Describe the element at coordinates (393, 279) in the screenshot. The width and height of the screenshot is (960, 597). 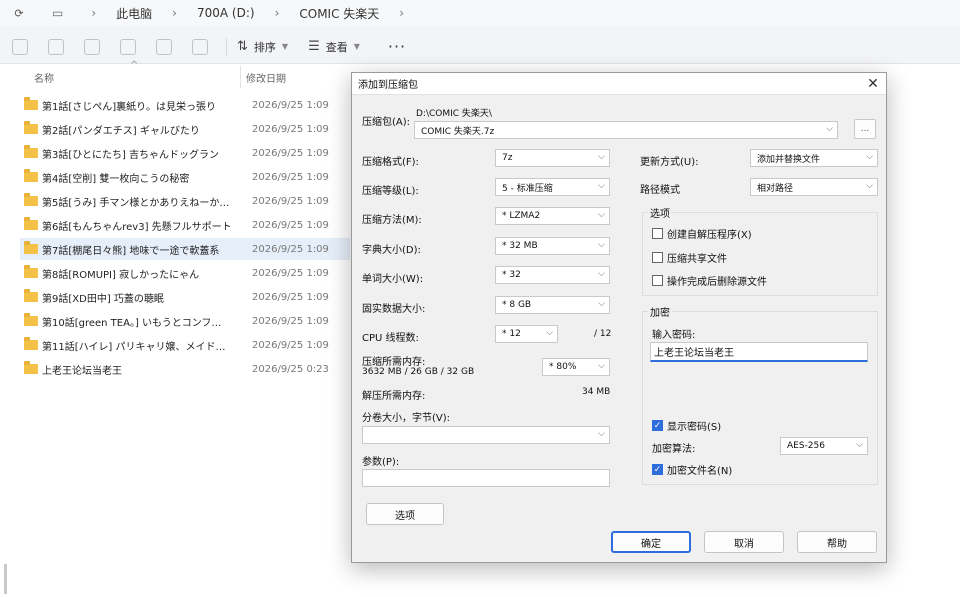
I see `word-label: 单词大小(W):` at that location.